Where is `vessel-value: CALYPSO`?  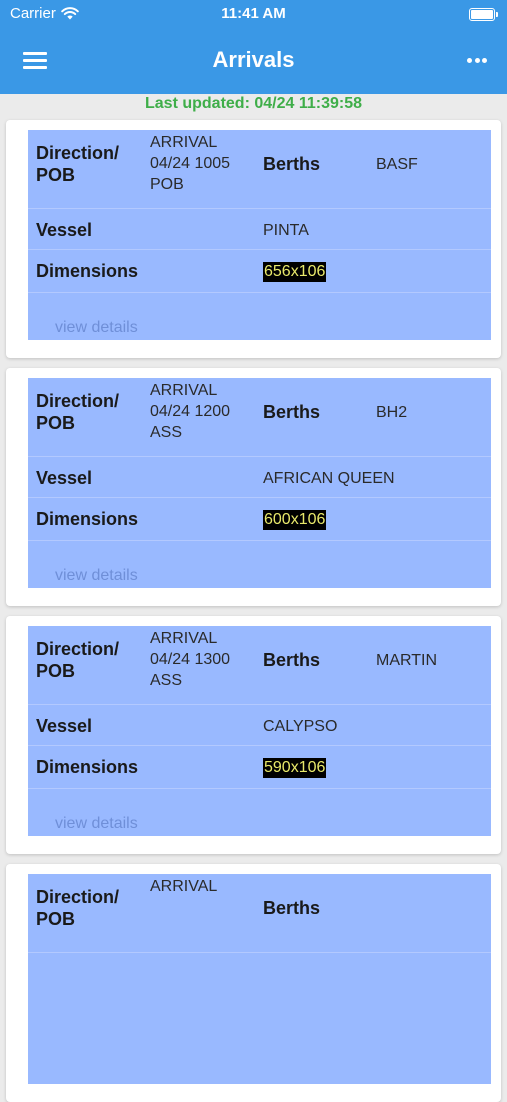
vessel-value: CALYPSO is located at coordinates (300, 726).